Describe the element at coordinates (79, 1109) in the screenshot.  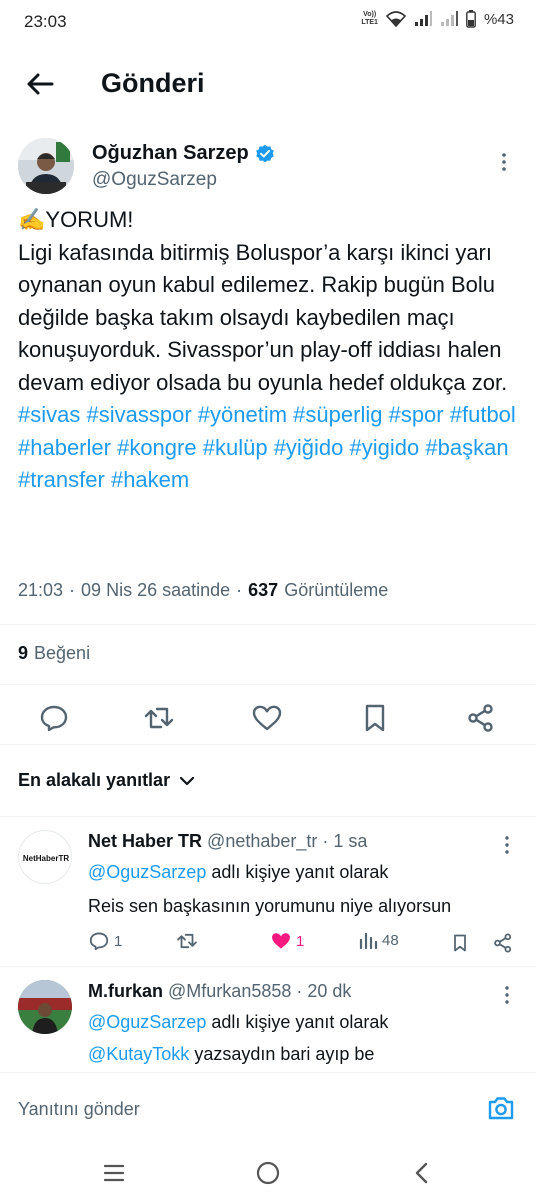
I see `reply-input-placeholder: Yanıtını gönder` at that location.